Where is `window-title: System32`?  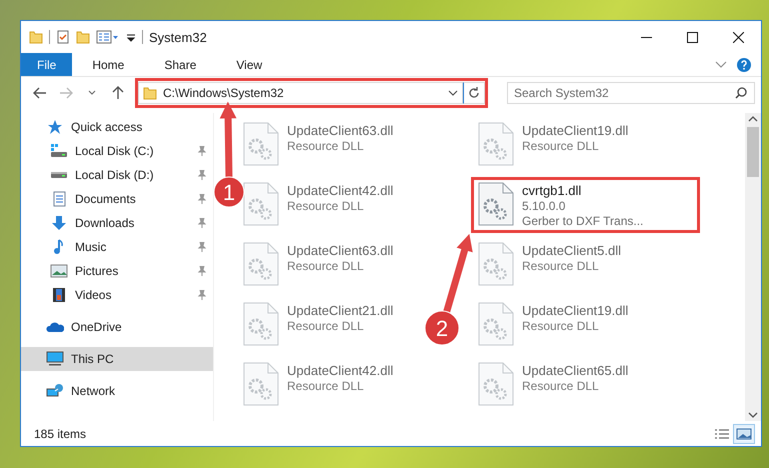 window-title: System32 is located at coordinates (178, 37).